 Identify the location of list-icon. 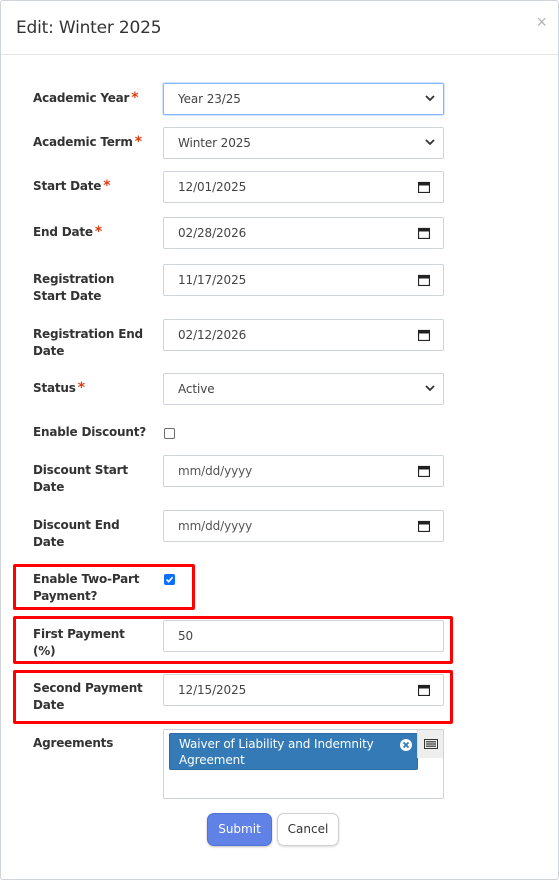
(431, 744).